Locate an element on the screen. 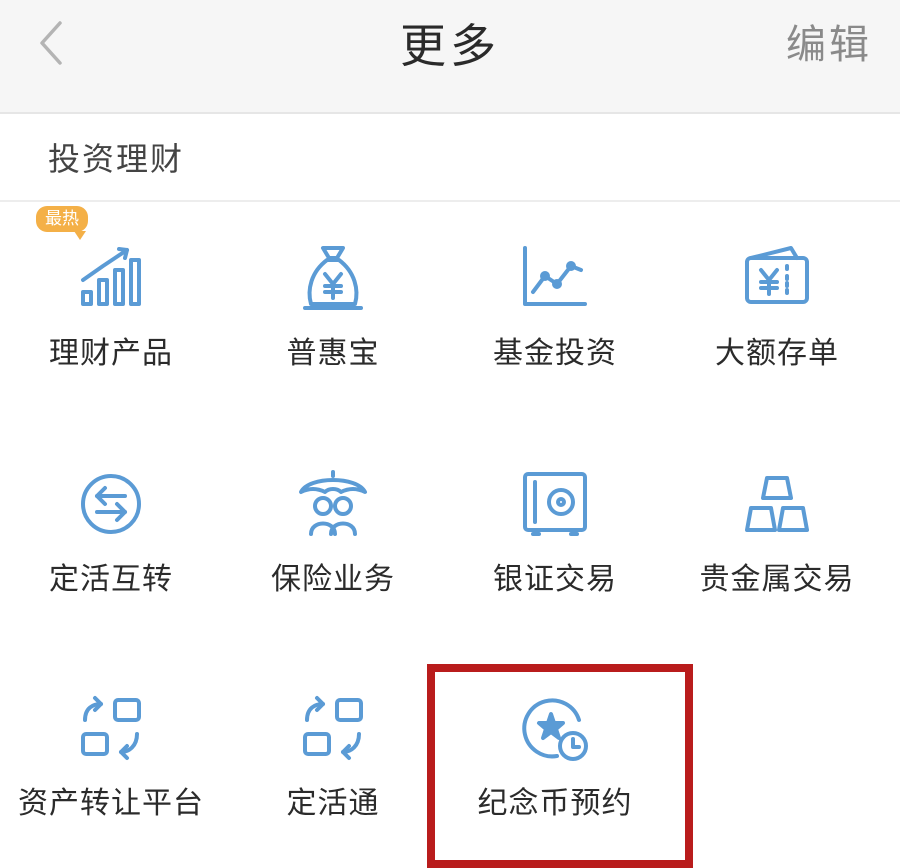 Image resolution: width=900 pixels, height=868 pixels. exchange-circle-icon is located at coordinates (111, 504).